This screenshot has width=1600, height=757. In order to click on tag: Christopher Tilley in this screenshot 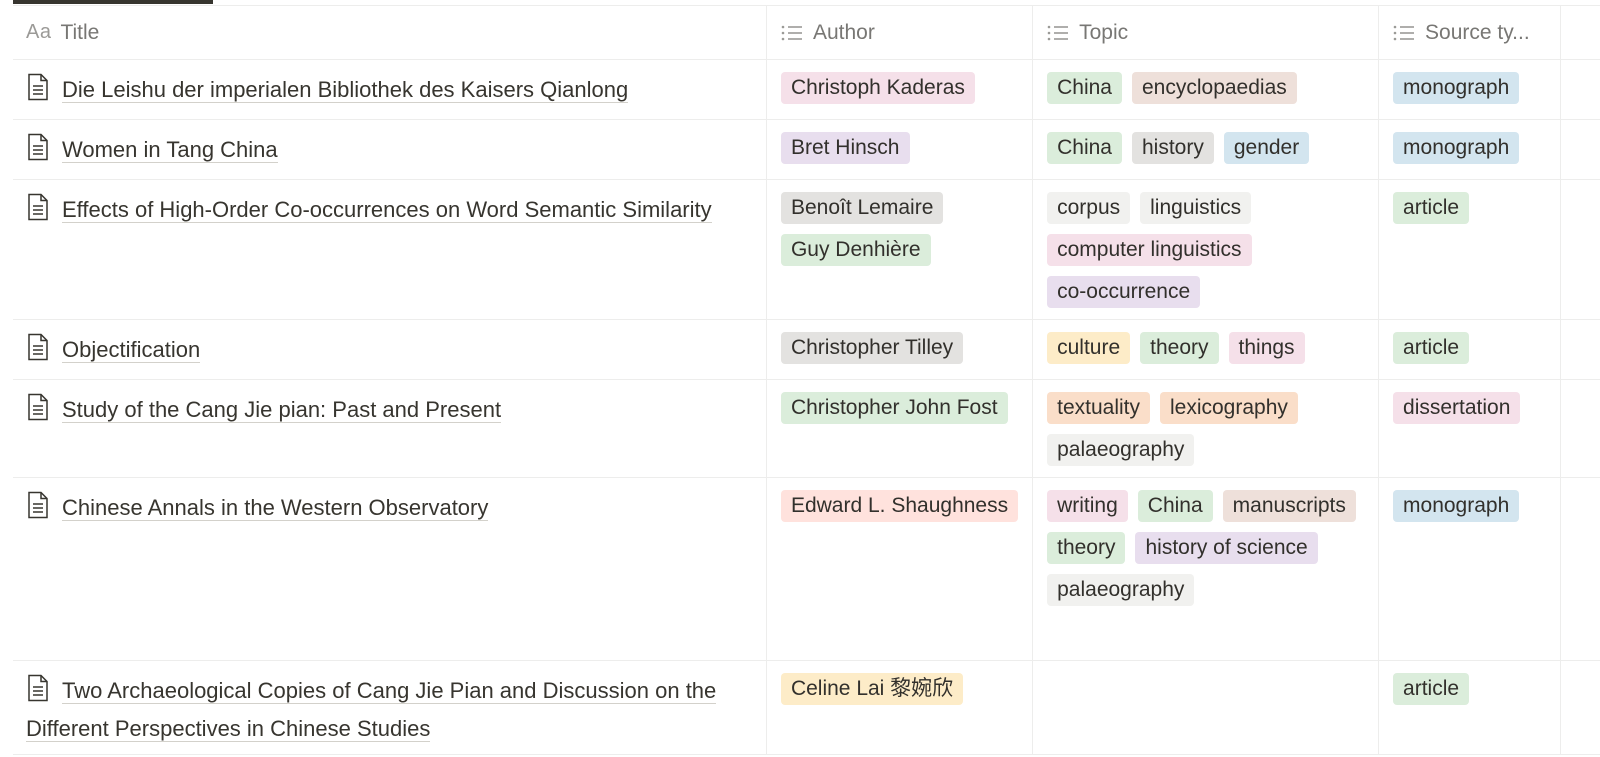, I will do `click(872, 348)`.